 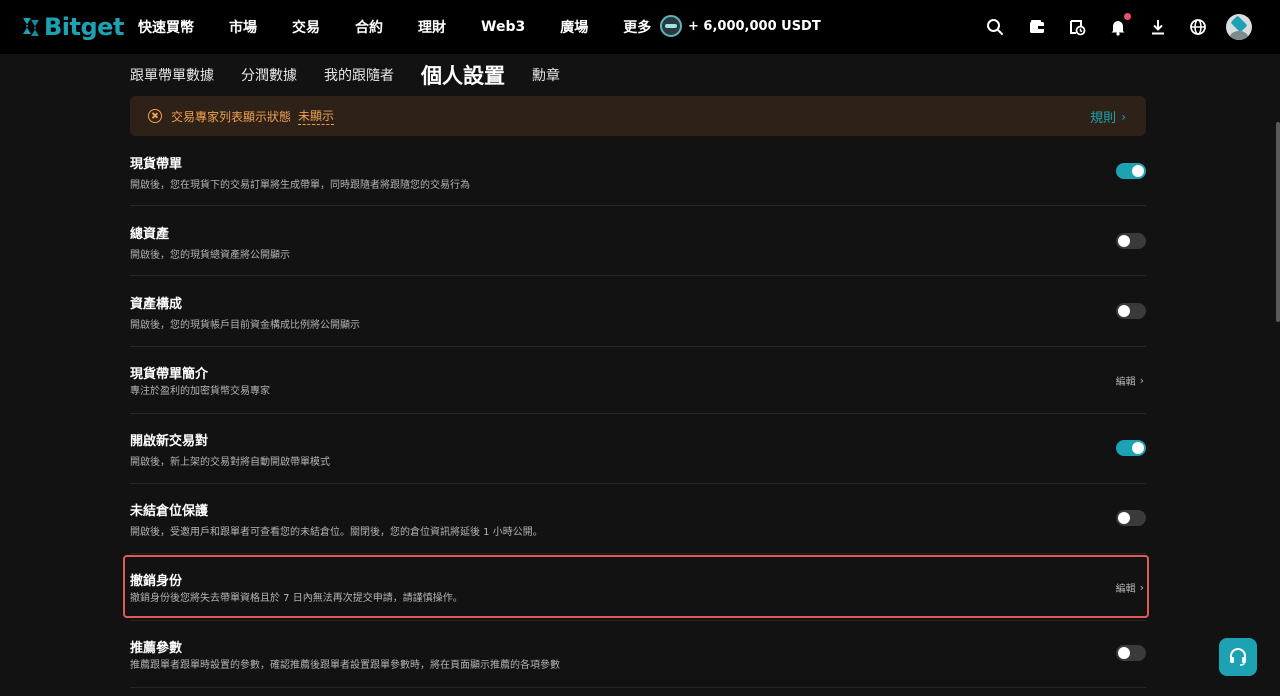 What do you see at coordinates (1131, 448) in the screenshot?
I see `new-pairs-toggle` at bounding box center [1131, 448].